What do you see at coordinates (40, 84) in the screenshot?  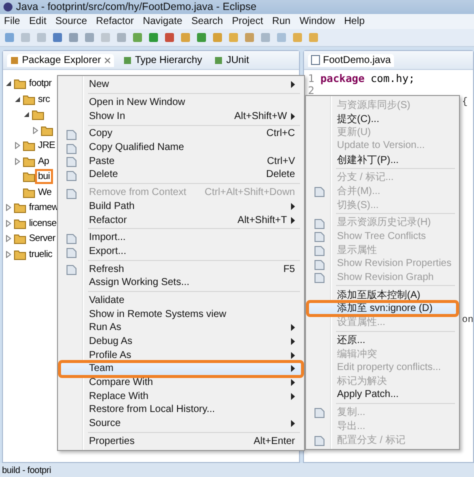 I see `tree-item: footpr` at bounding box center [40, 84].